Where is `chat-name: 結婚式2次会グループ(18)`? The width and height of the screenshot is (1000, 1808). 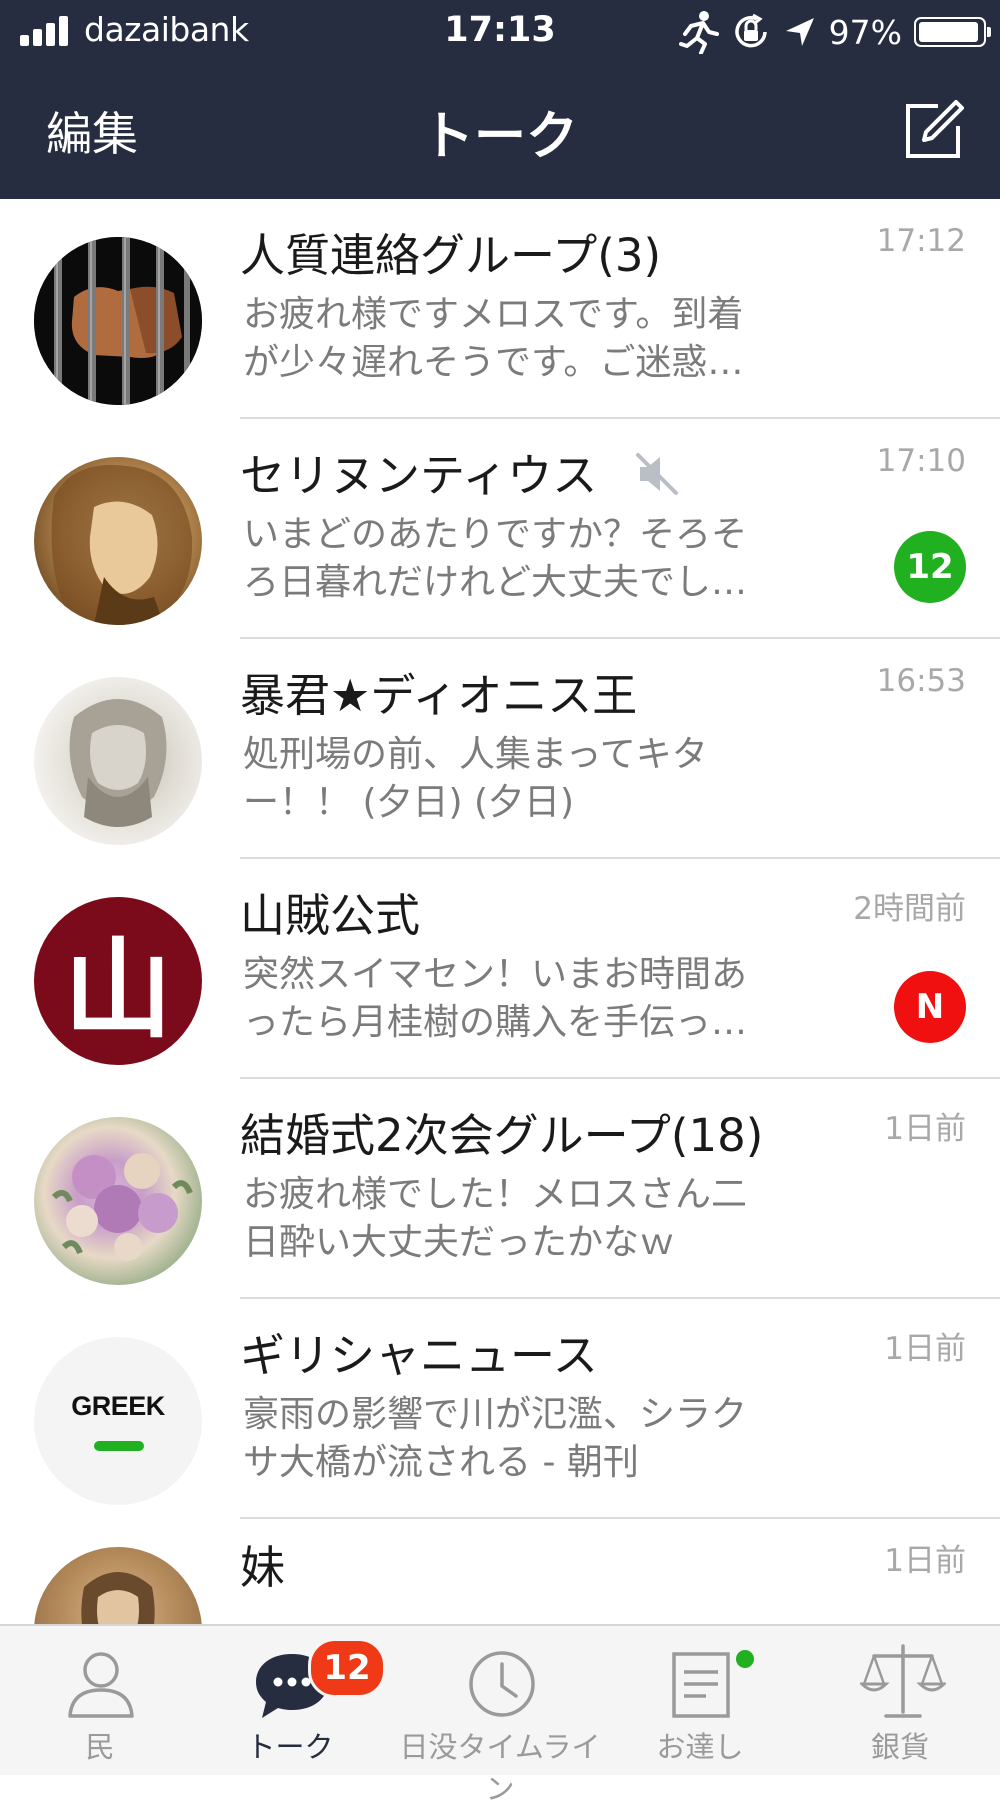 chat-name: 結婚式2次会グループ(18) is located at coordinates (502, 1135).